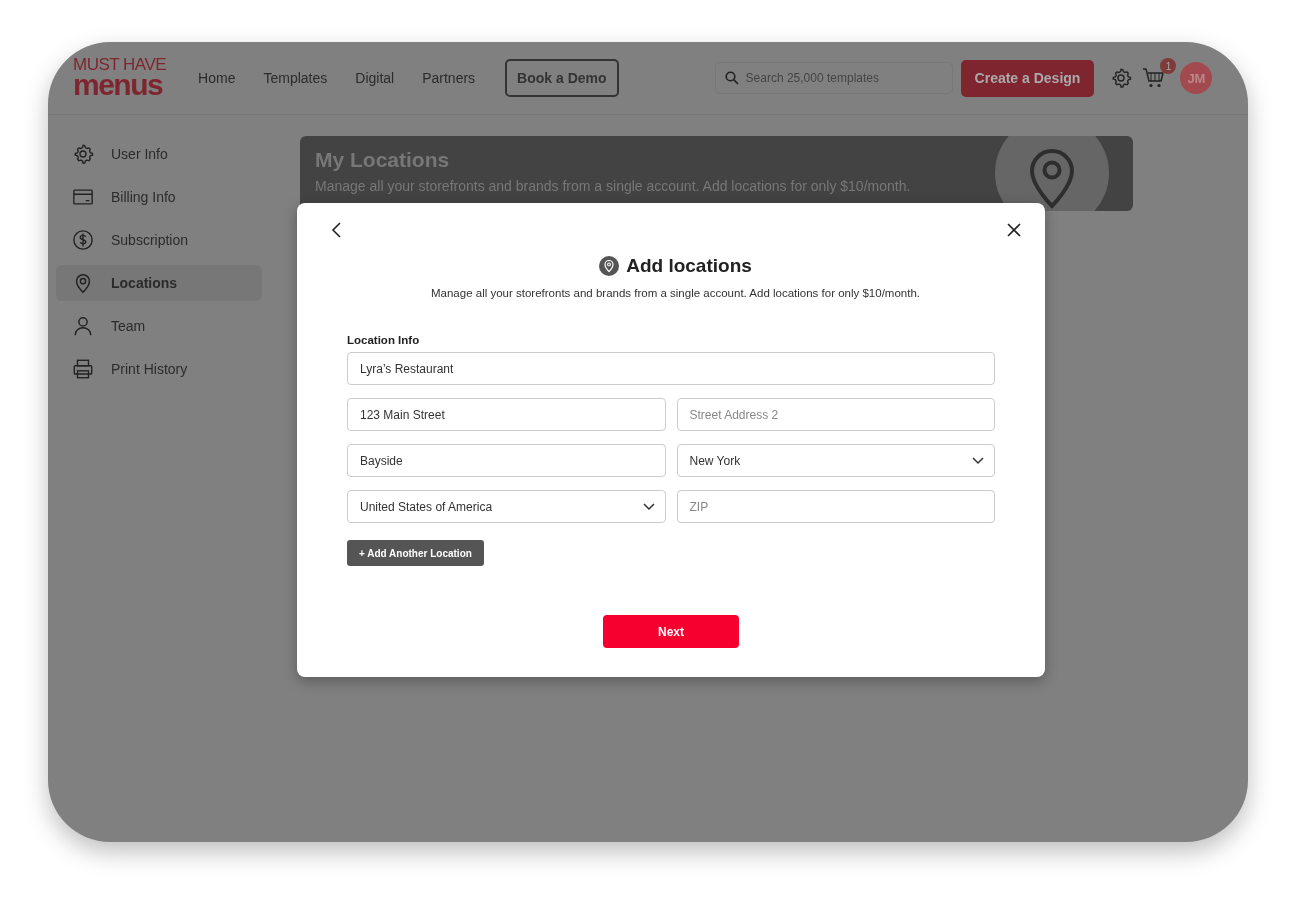 The image size is (1300, 900). Describe the element at coordinates (159, 283) in the screenshot. I see `sidebar-item: Locations` at that location.